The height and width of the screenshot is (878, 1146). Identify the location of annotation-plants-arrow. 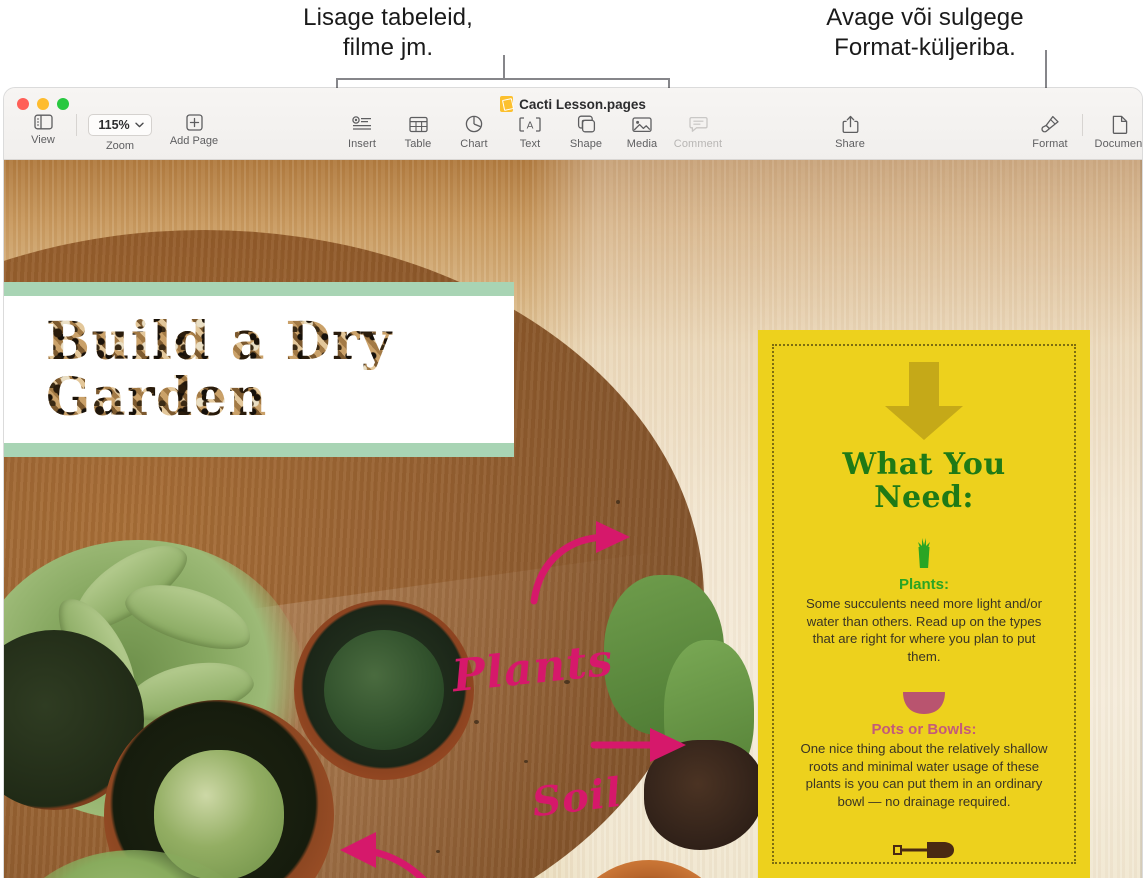
(580, 563).